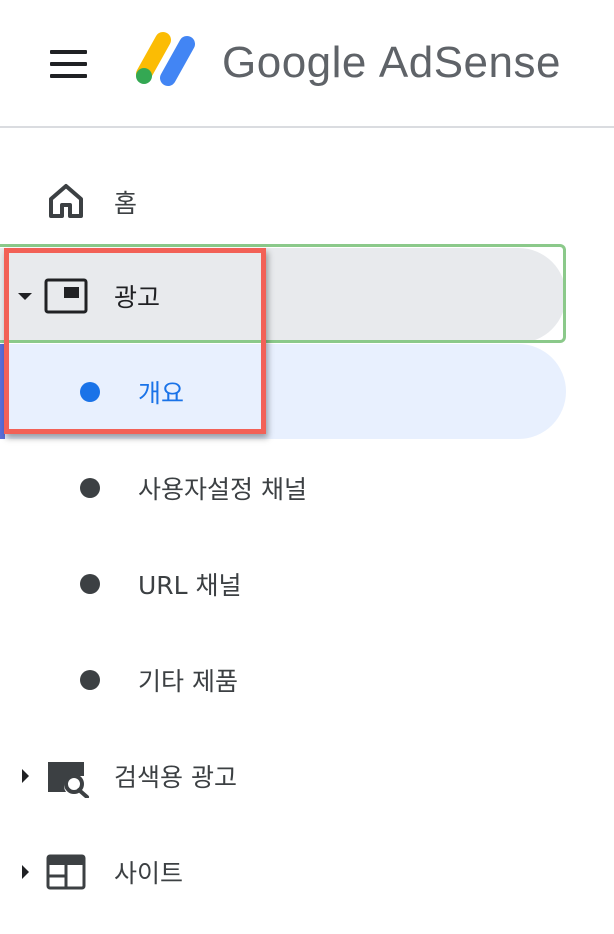  Describe the element at coordinates (68, 780) in the screenshot. I see `search-ads-icon` at that location.